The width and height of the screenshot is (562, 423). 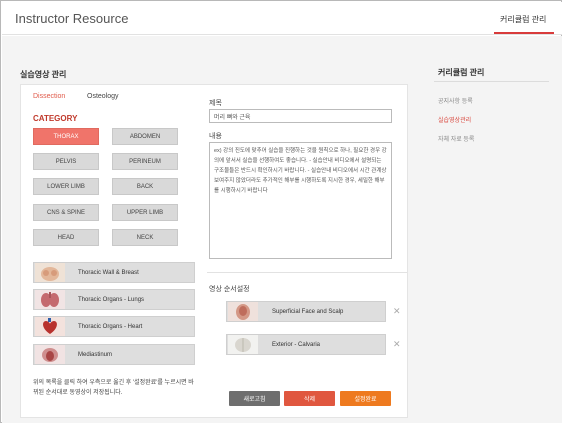 I want to click on delete-button: 삭제, so click(x=309, y=398).